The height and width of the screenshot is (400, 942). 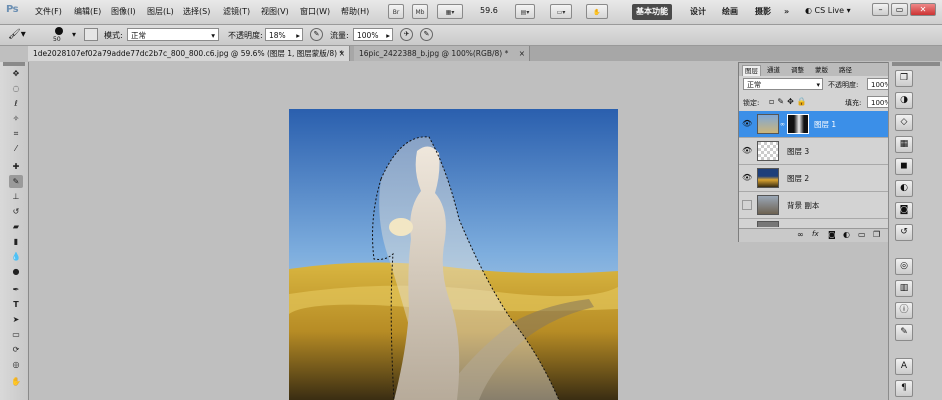 What do you see at coordinates (173, 34) in the screenshot?
I see `mode-select: 正常 ▾` at bounding box center [173, 34].